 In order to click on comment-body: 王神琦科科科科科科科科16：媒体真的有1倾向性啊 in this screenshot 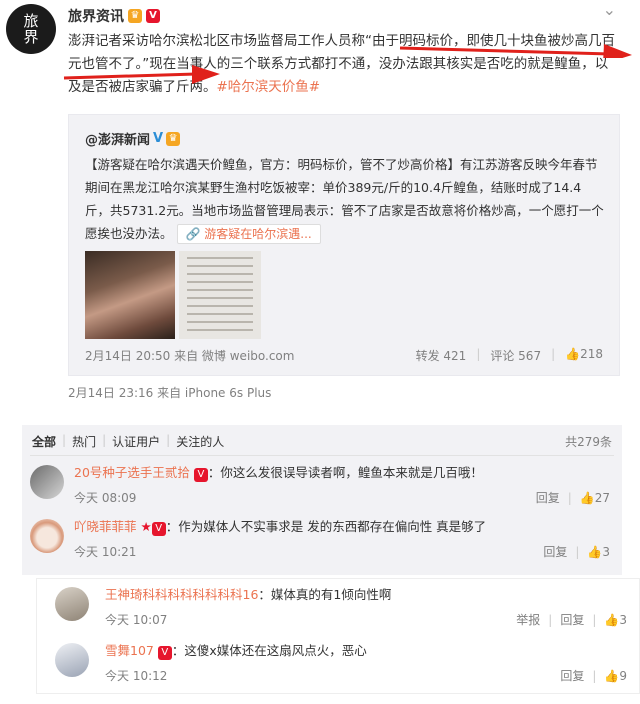, I will do `click(248, 595)`.